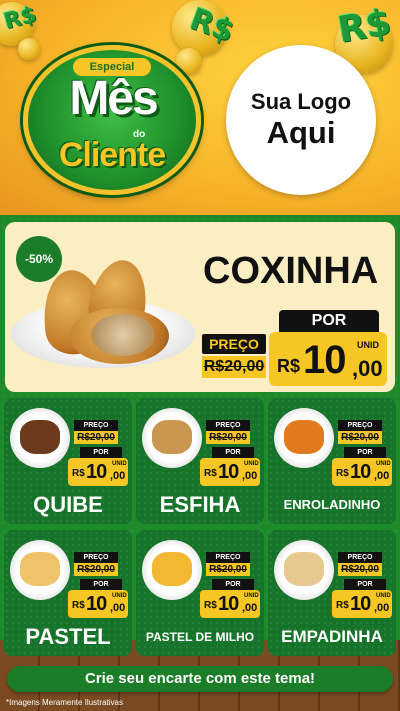 This screenshot has width=400, height=711. What do you see at coordinates (113, 98) in the screenshot?
I see `badge-title-mes: Mês` at bounding box center [113, 98].